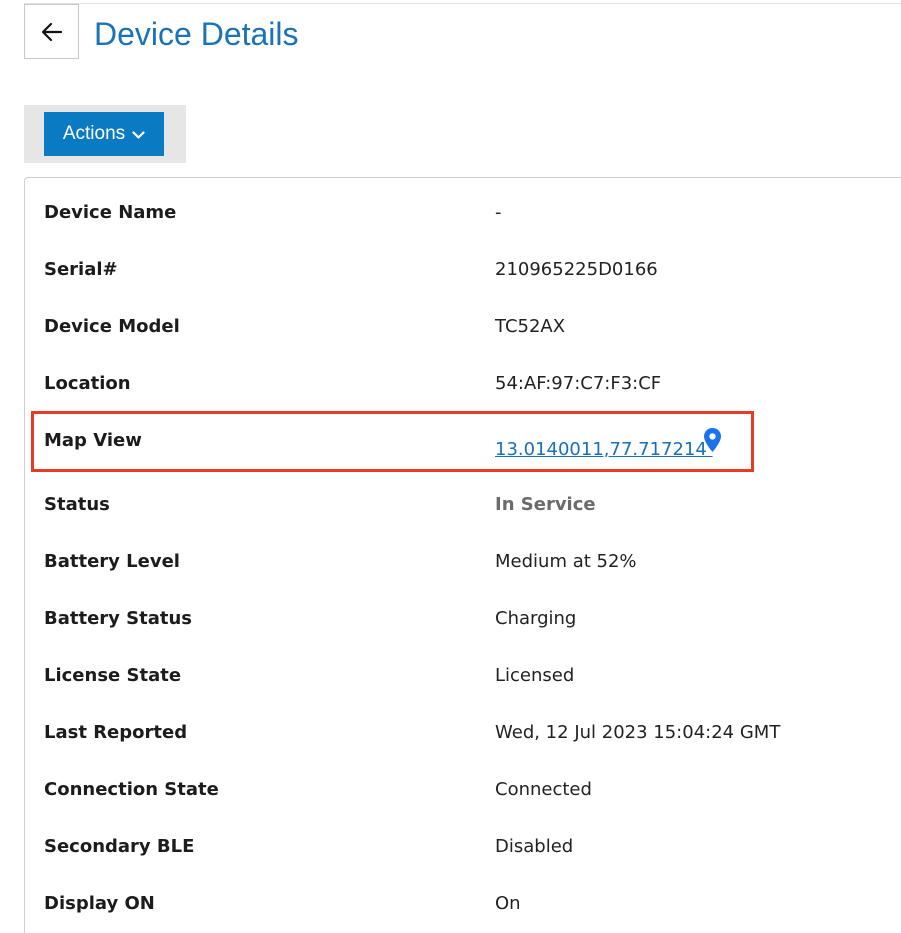  Describe the element at coordinates (455, 401) in the screenshot. I see `detail-row-location: Location 54:AF:97:C7:F3:CF` at that location.